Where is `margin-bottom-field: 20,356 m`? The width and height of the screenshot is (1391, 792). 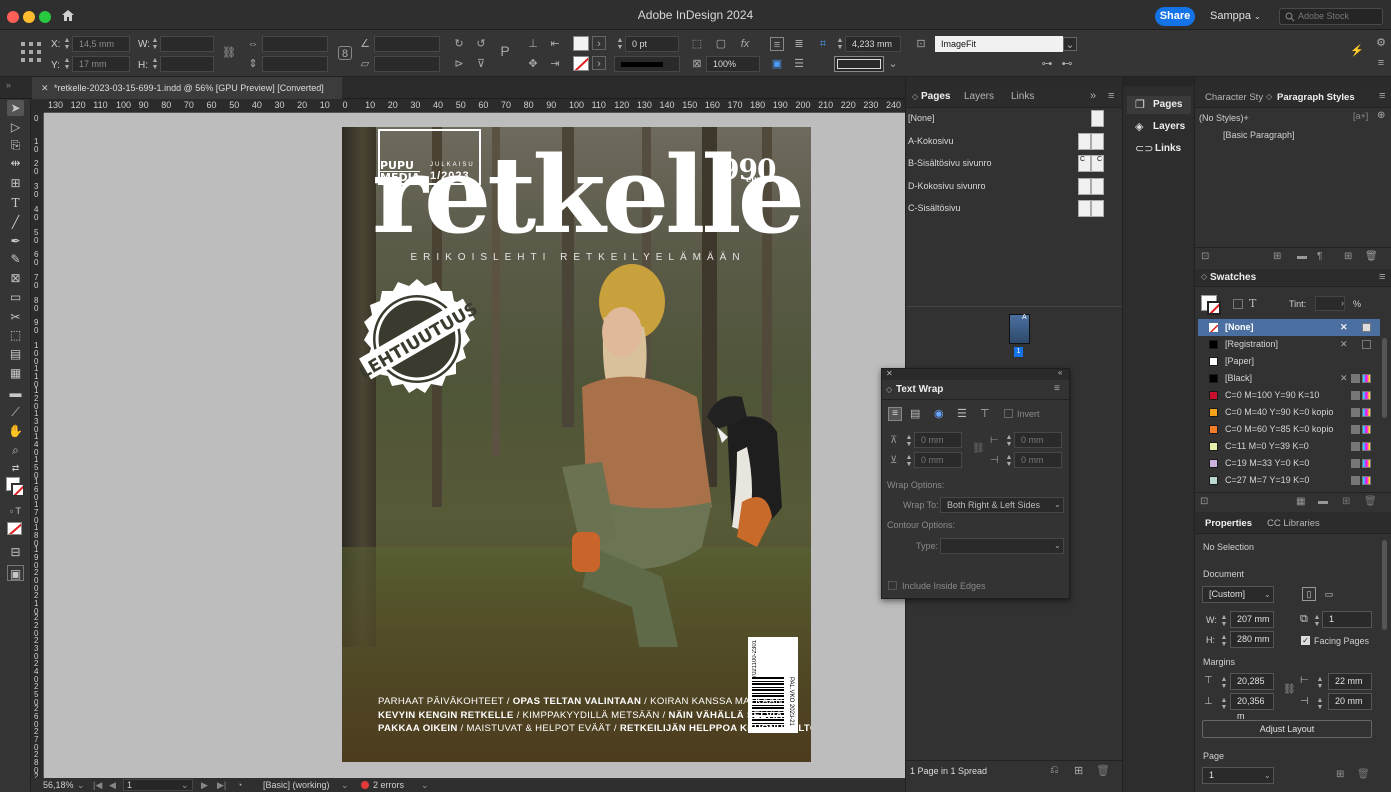 margin-bottom-field: 20,356 m is located at coordinates (1252, 707).